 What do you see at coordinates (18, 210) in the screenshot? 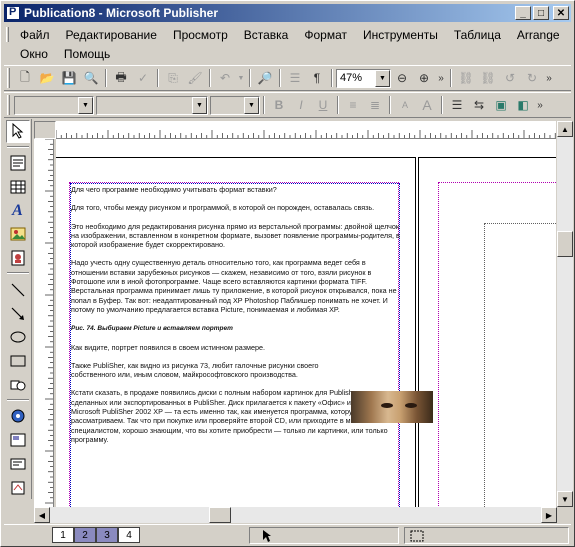
I see `wordart-icon: A` at bounding box center [18, 210].